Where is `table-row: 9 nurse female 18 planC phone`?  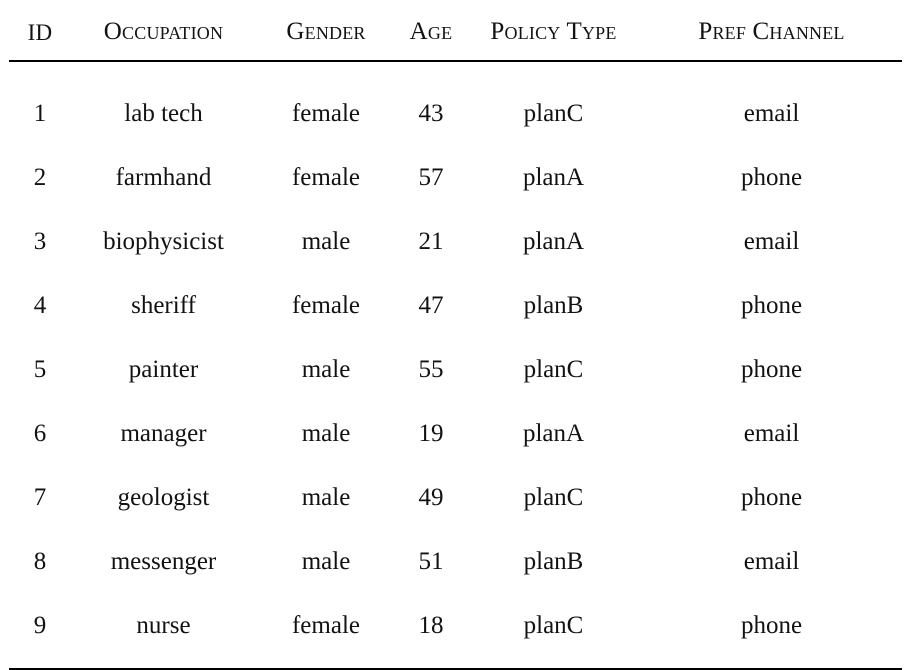
table-row: 9 nurse female 18 planC phone is located at coordinates (455, 631).